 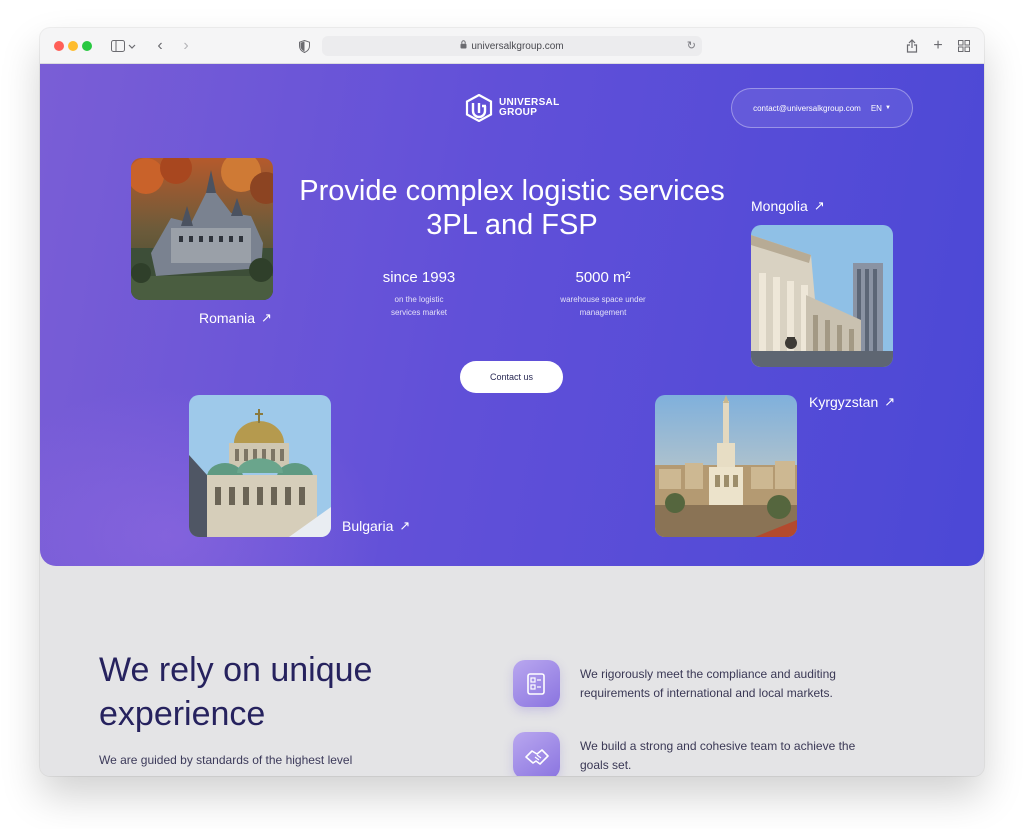 I want to click on kyrgyzstan-photo, so click(x=726, y=466).